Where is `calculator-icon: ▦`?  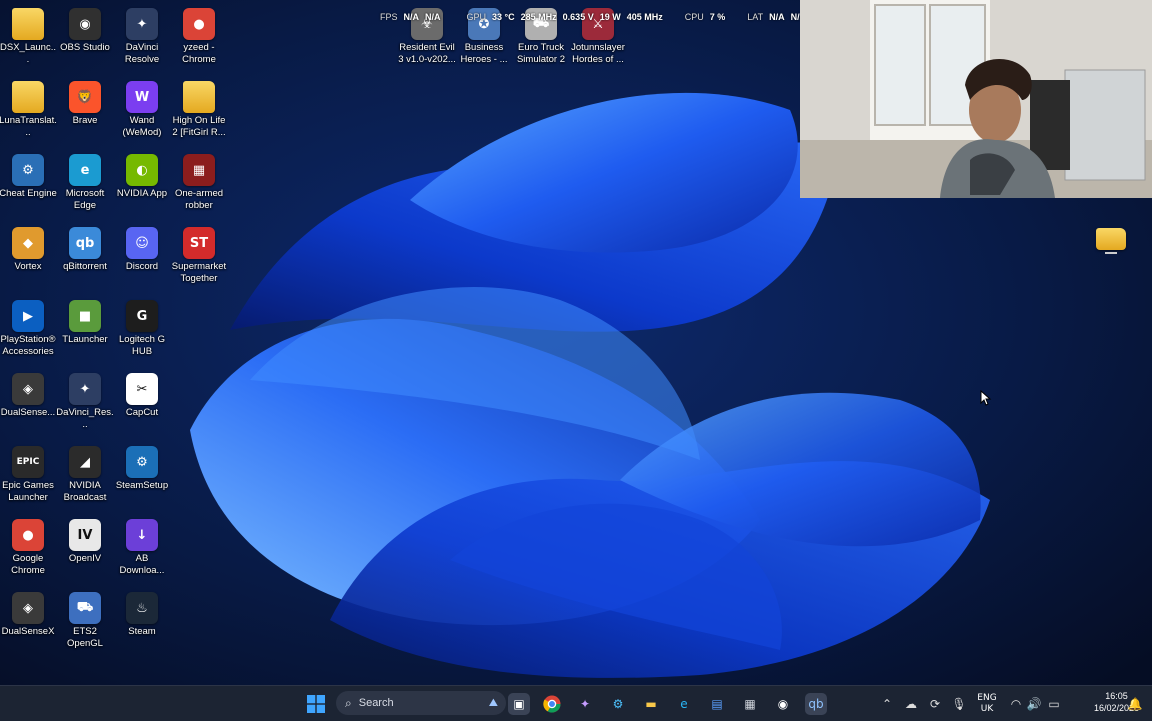 calculator-icon: ▦ is located at coordinates (750, 704).